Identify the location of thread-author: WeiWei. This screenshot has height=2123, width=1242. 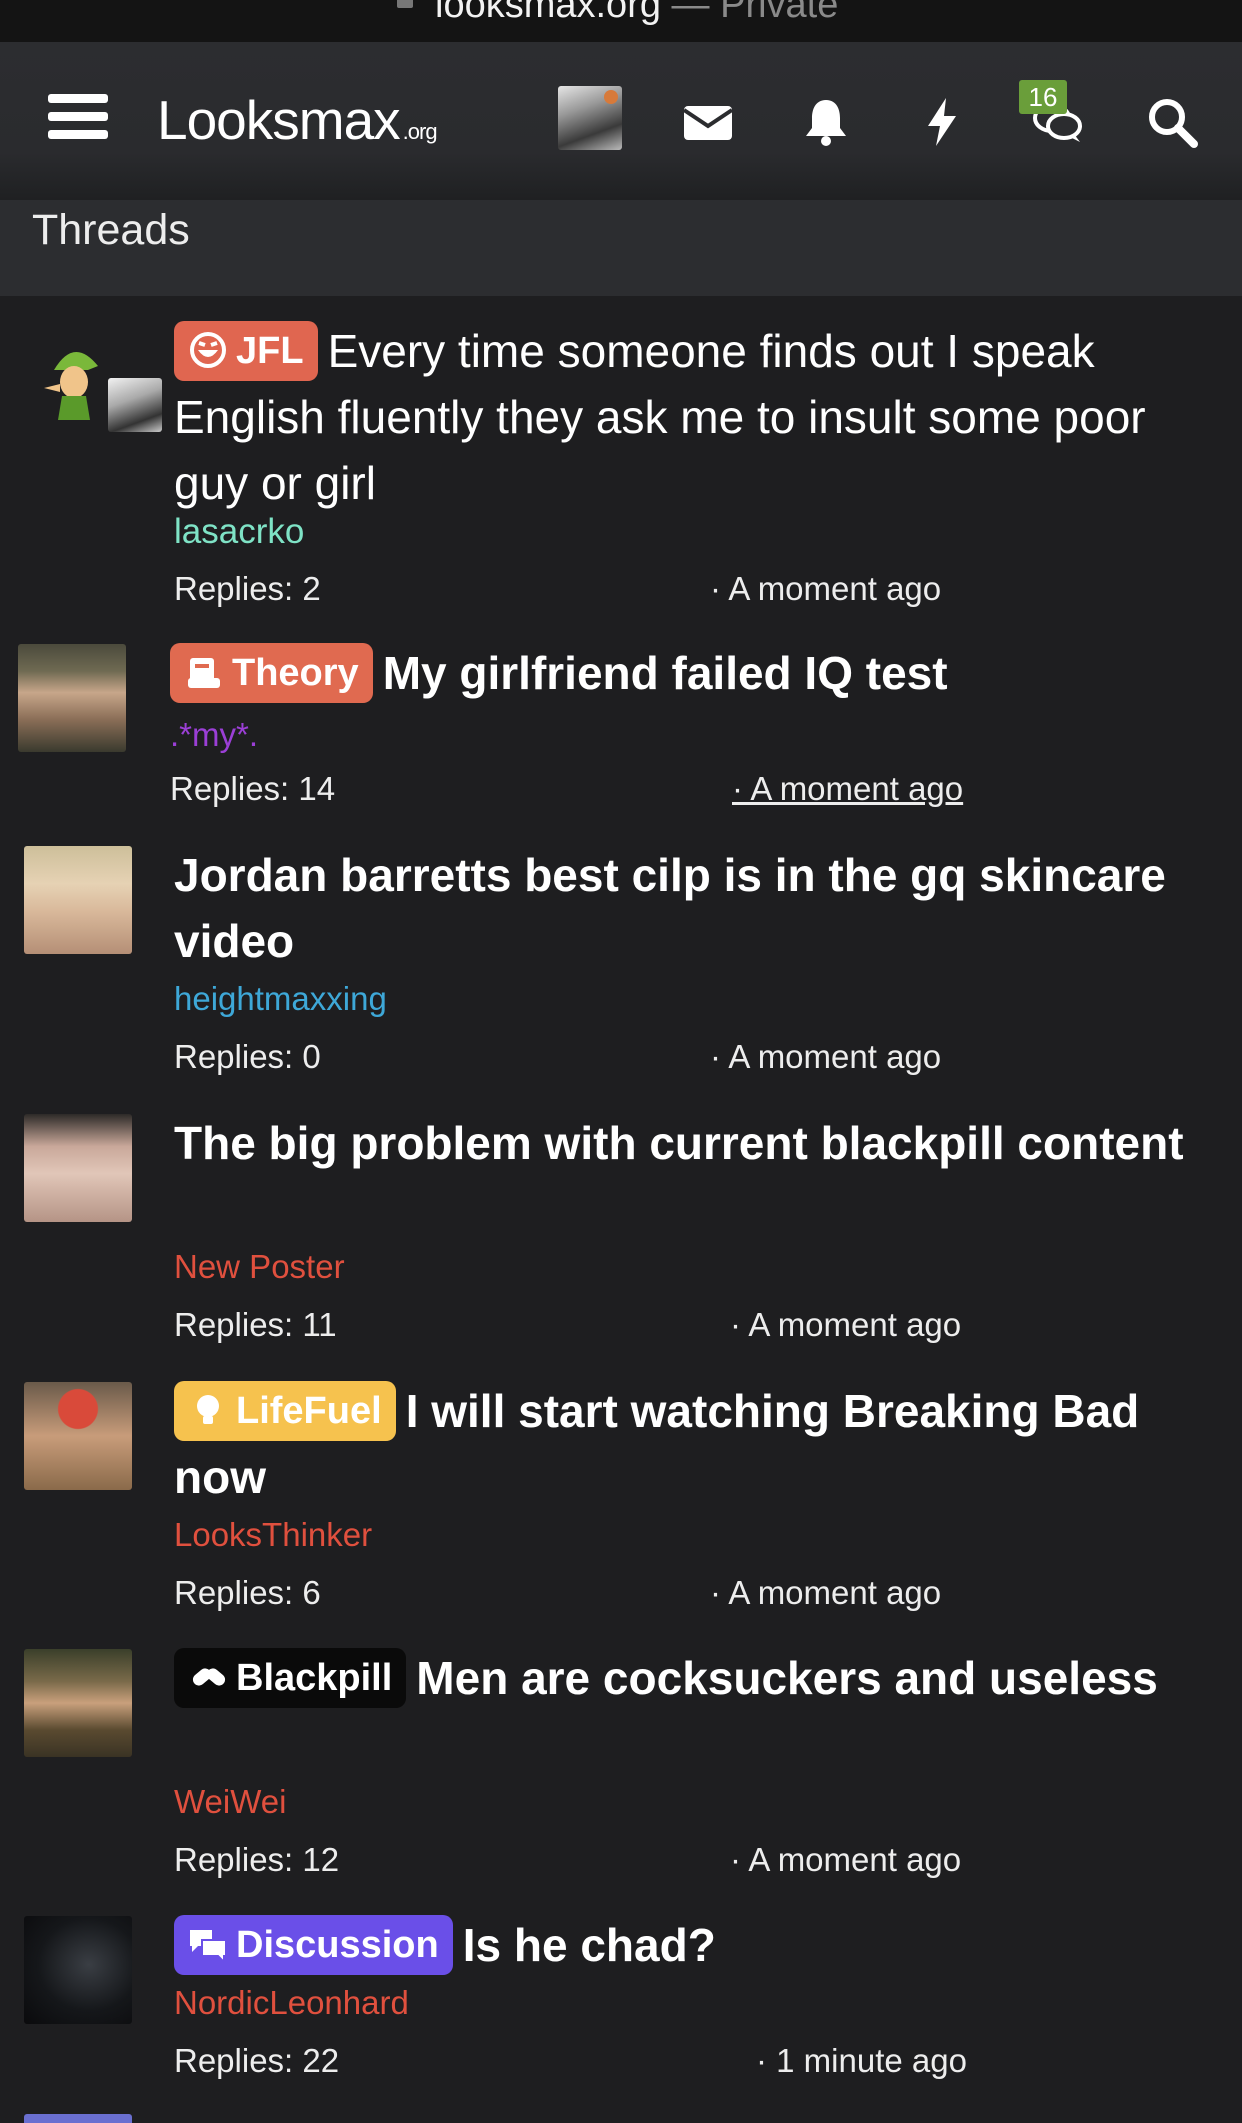
(230, 1802).